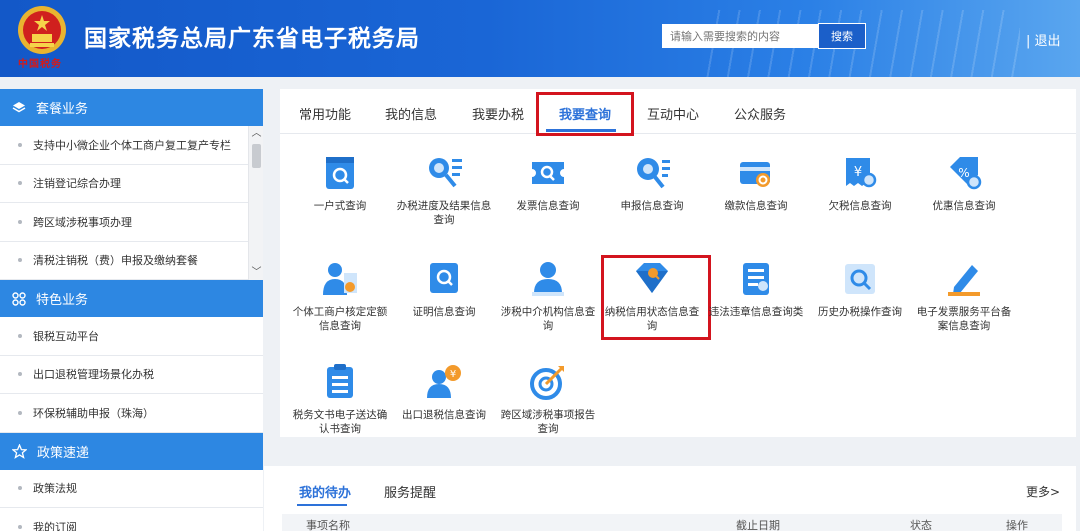 The image size is (1080, 531). Describe the element at coordinates (445, 173) in the screenshot. I see `progress-search-icon` at that location.